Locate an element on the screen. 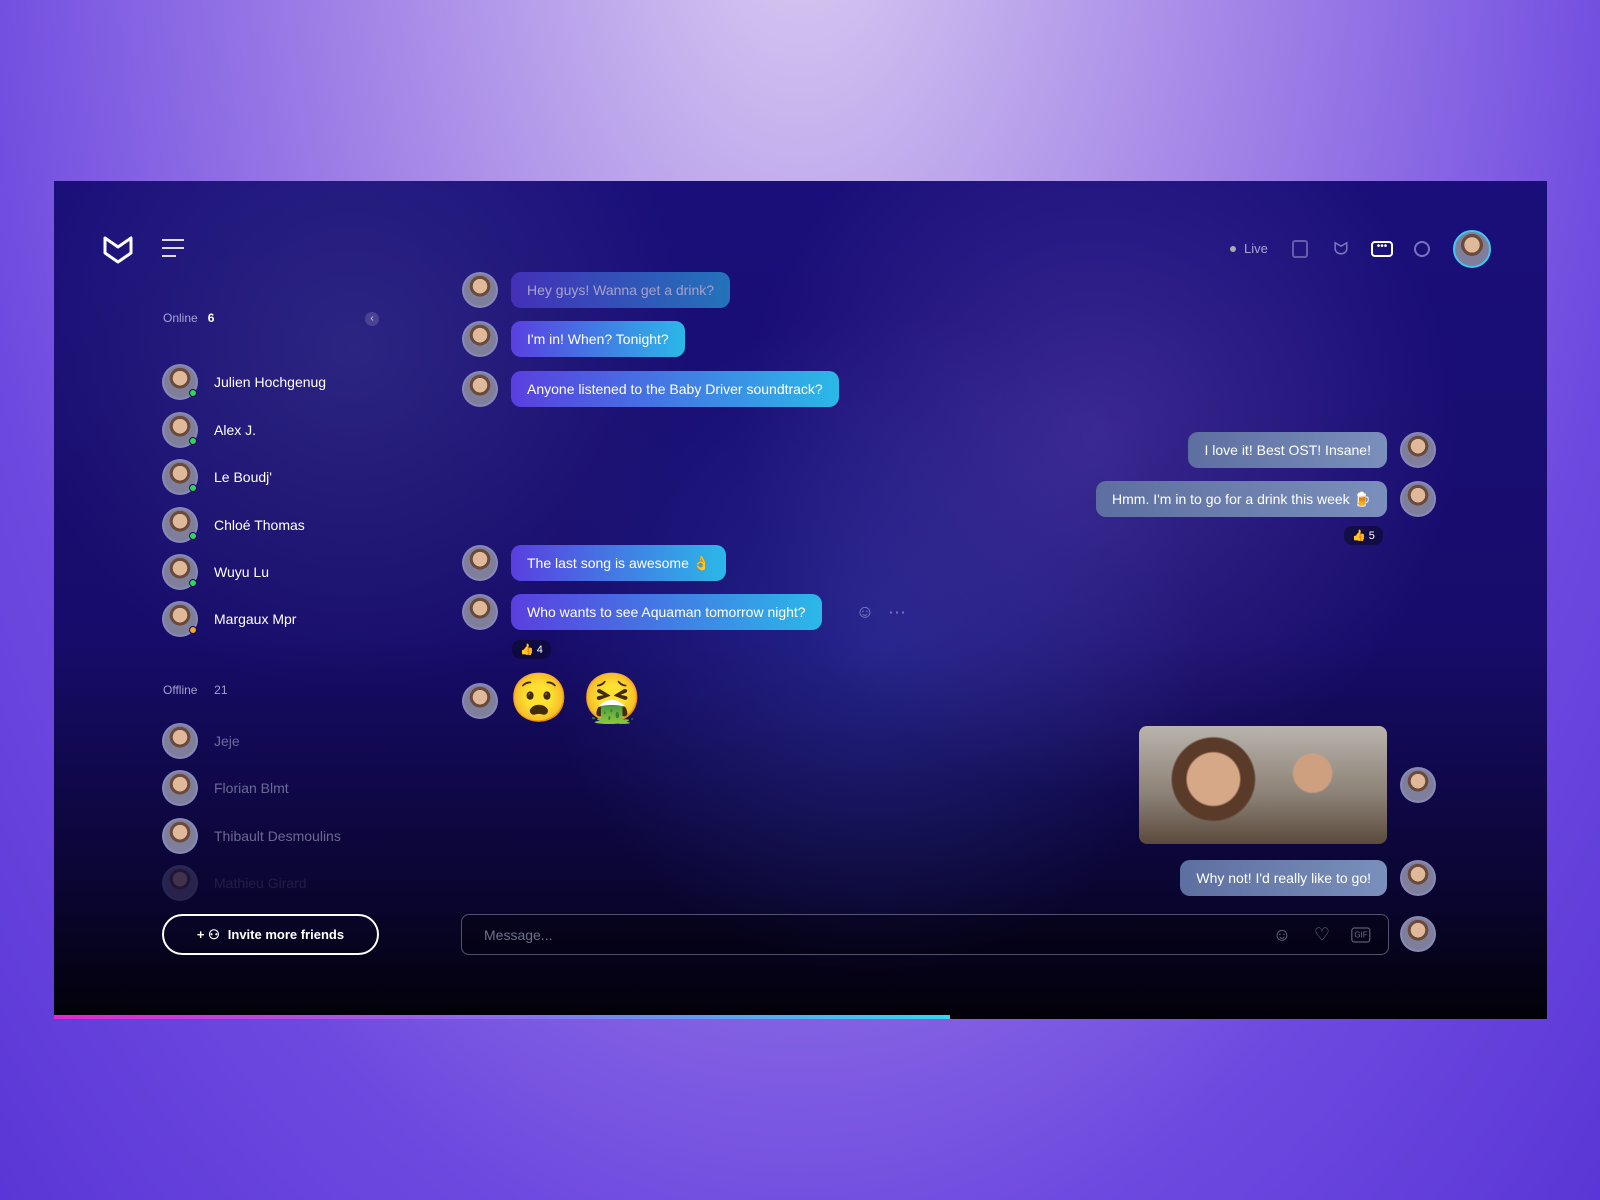  contact-name: Florian Blmt is located at coordinates (251, 788).